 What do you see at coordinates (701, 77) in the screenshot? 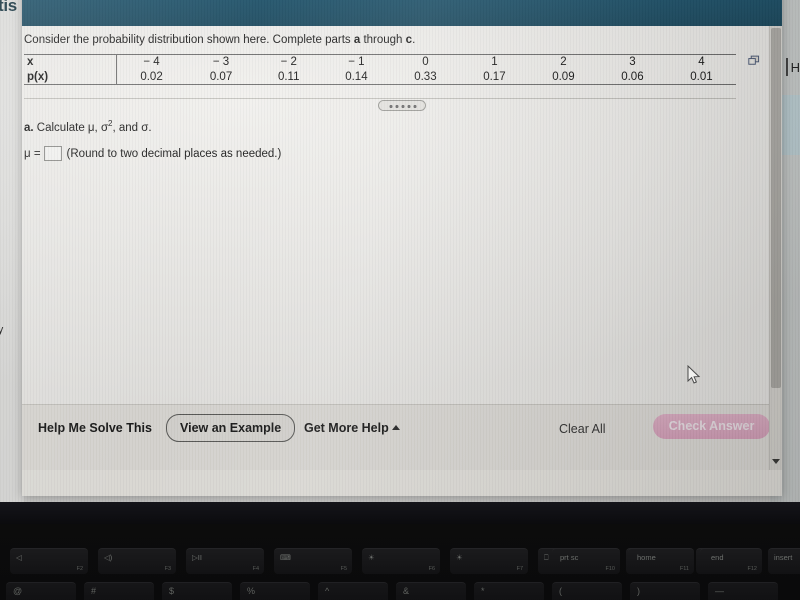
I see `table-cell-px: 0.01` at bounding box center [701, 77].